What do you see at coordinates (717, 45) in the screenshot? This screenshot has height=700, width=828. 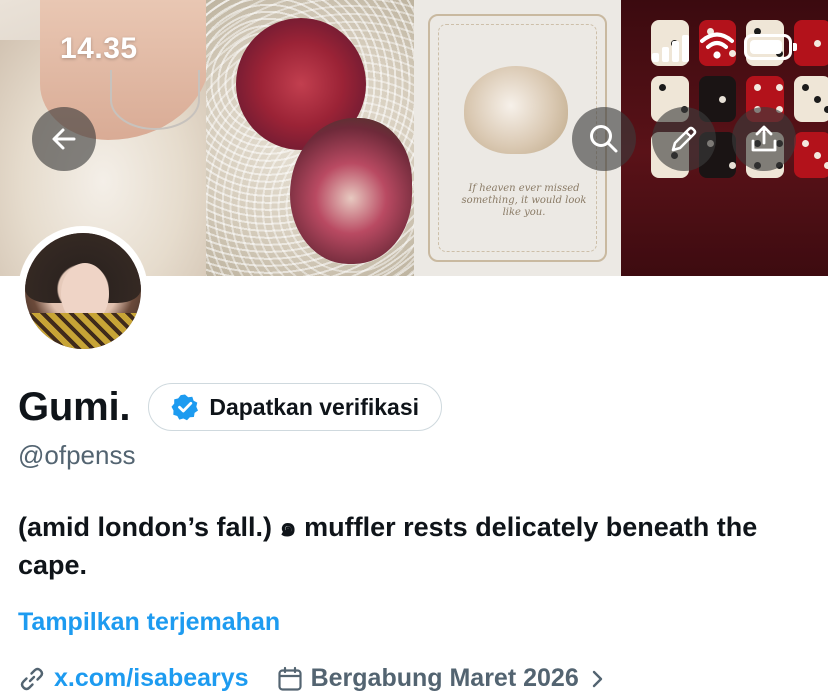 I see `wifi-icon` at bounding box center [717, 45].